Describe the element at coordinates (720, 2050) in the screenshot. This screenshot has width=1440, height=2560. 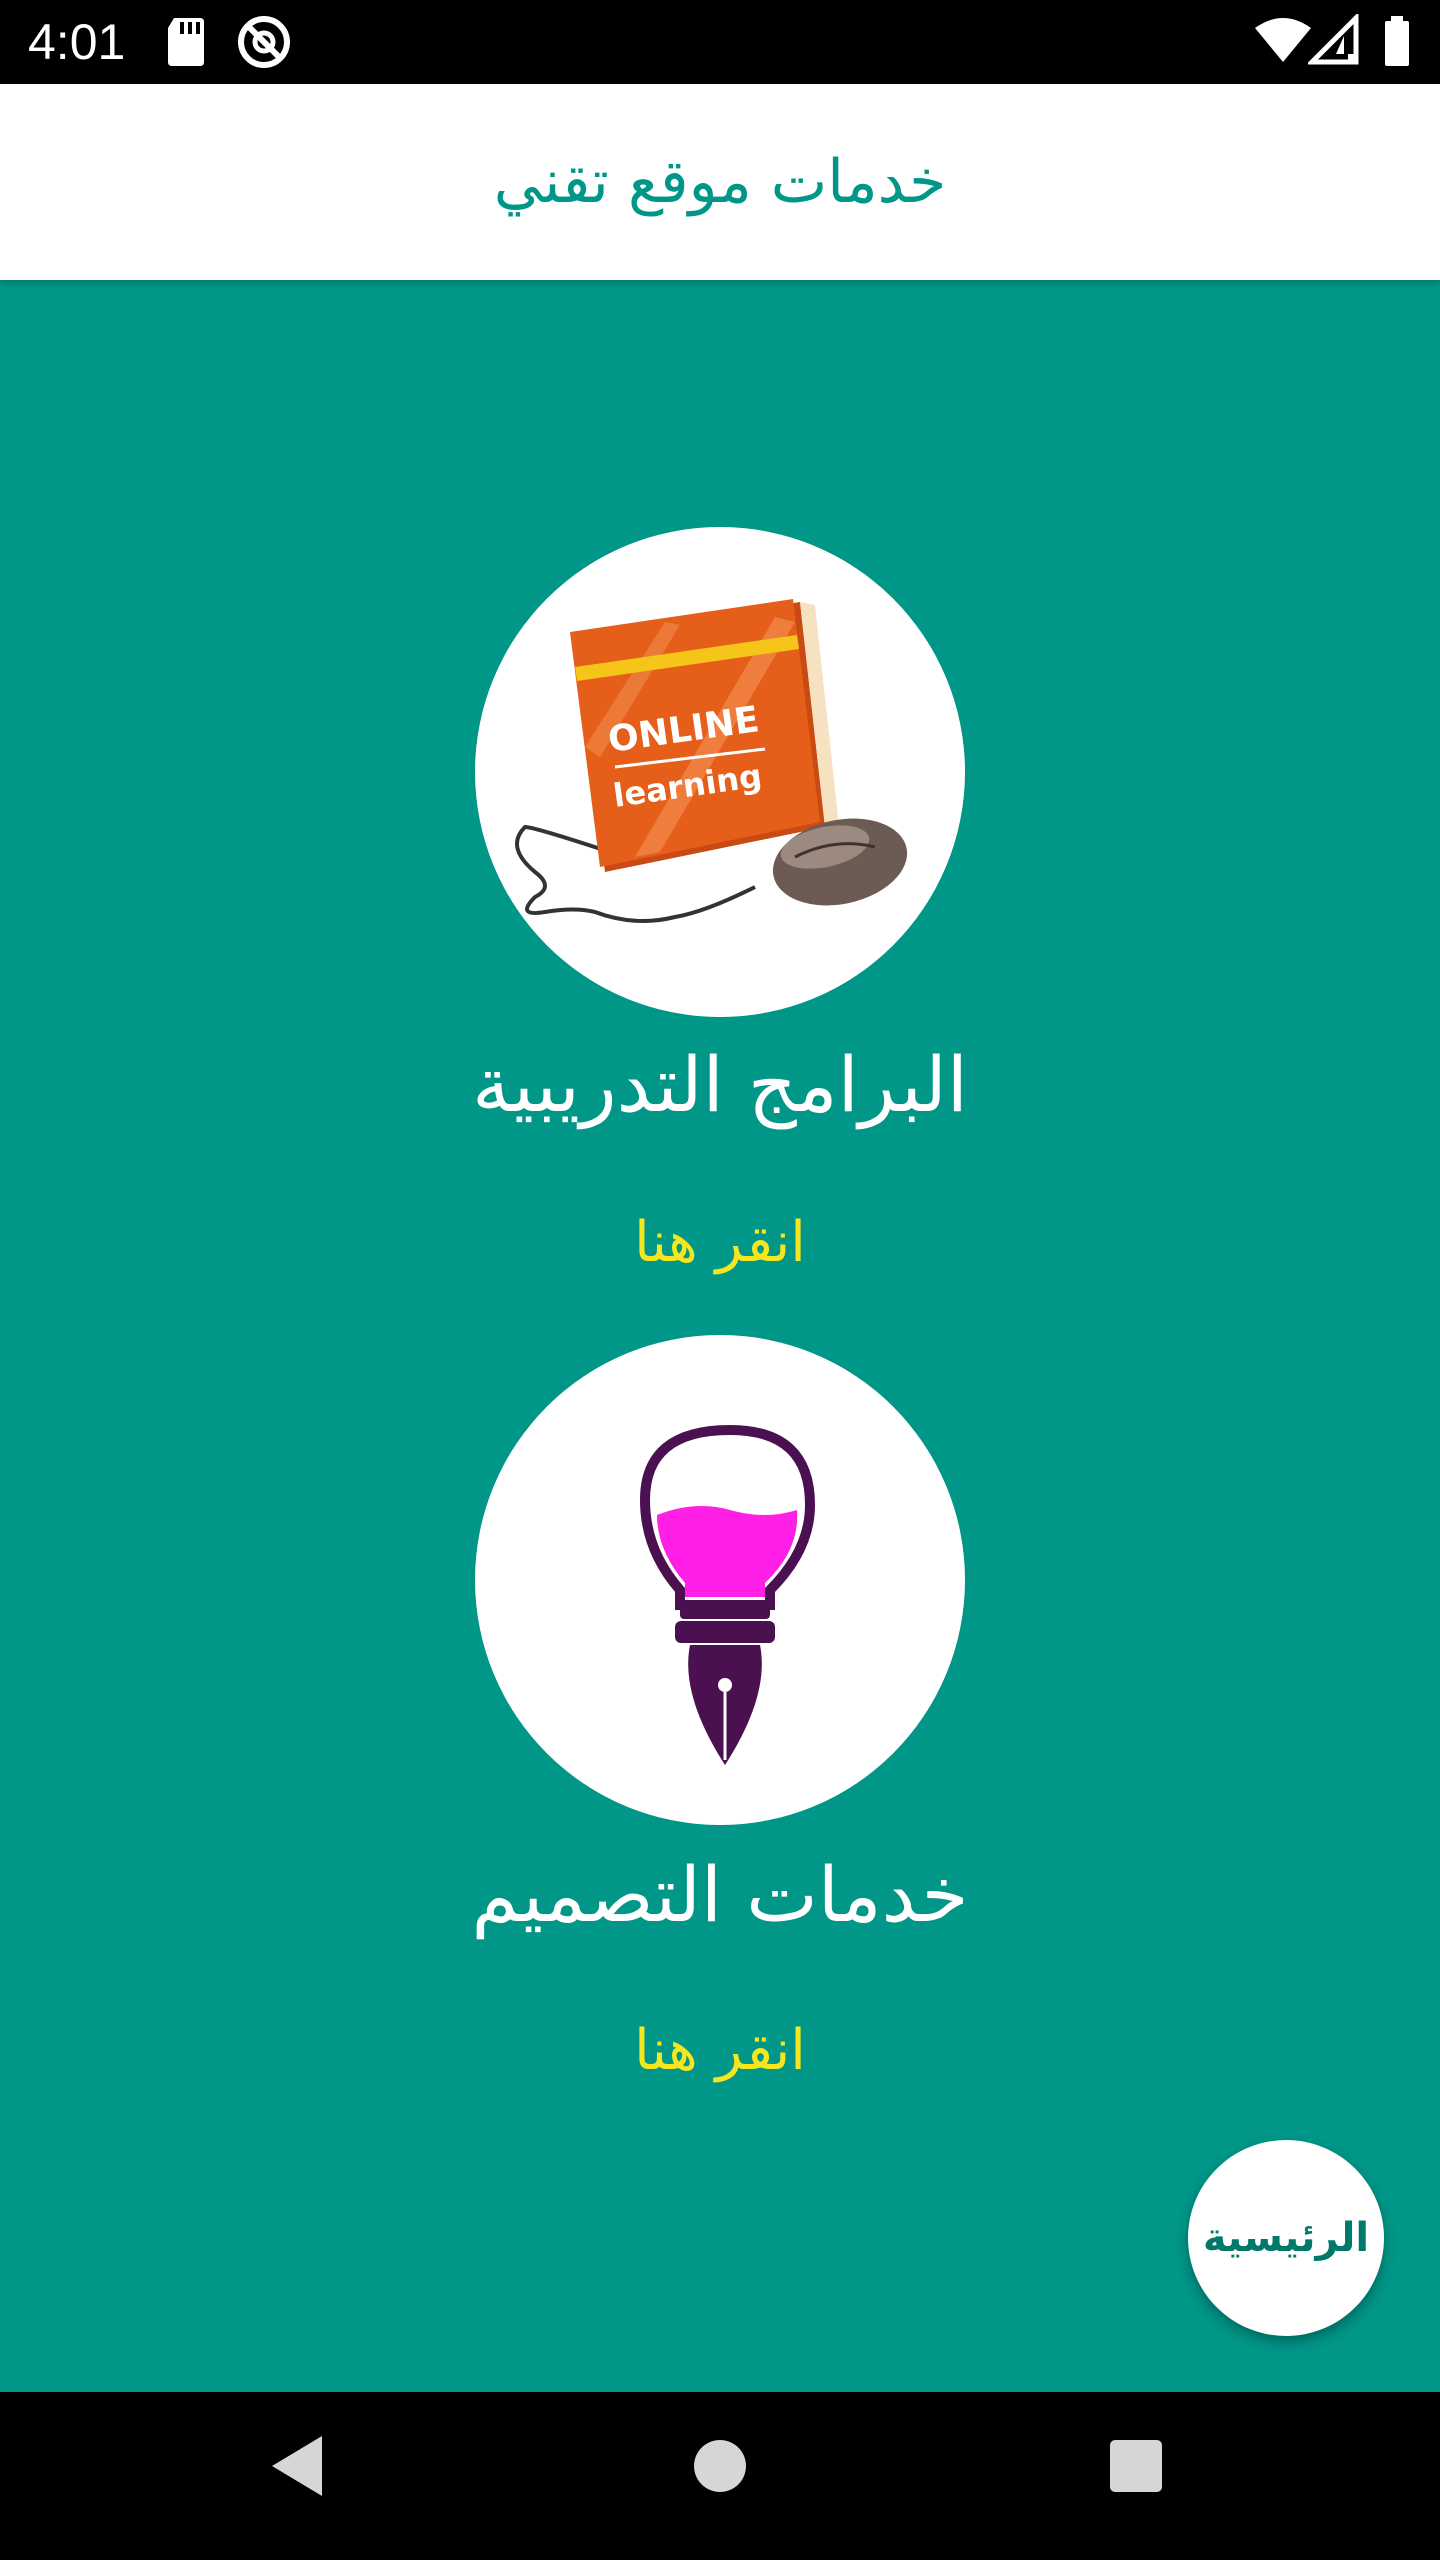
I see `design-services-link: انقر هنا` at that location.